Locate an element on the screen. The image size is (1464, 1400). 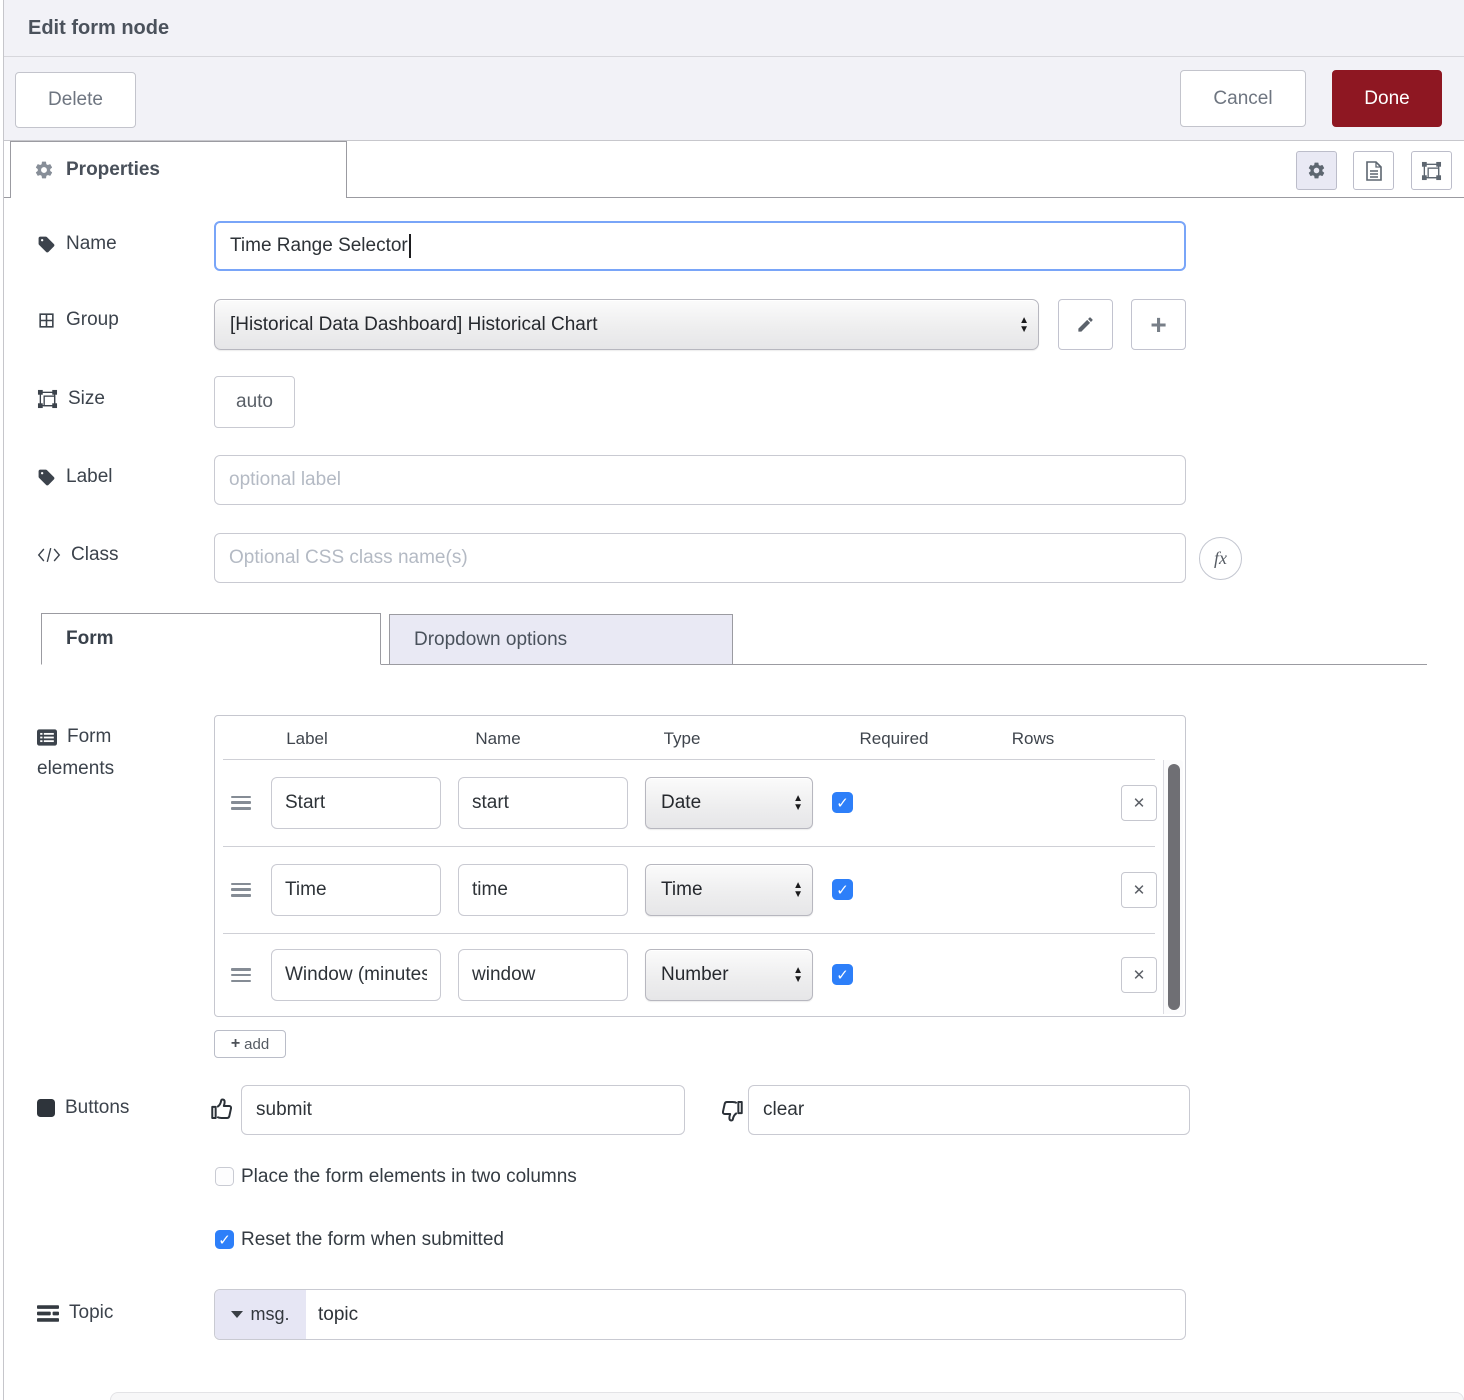
dialog-button-bar: Delete Cancel Done is located at coordinates (734, 99).